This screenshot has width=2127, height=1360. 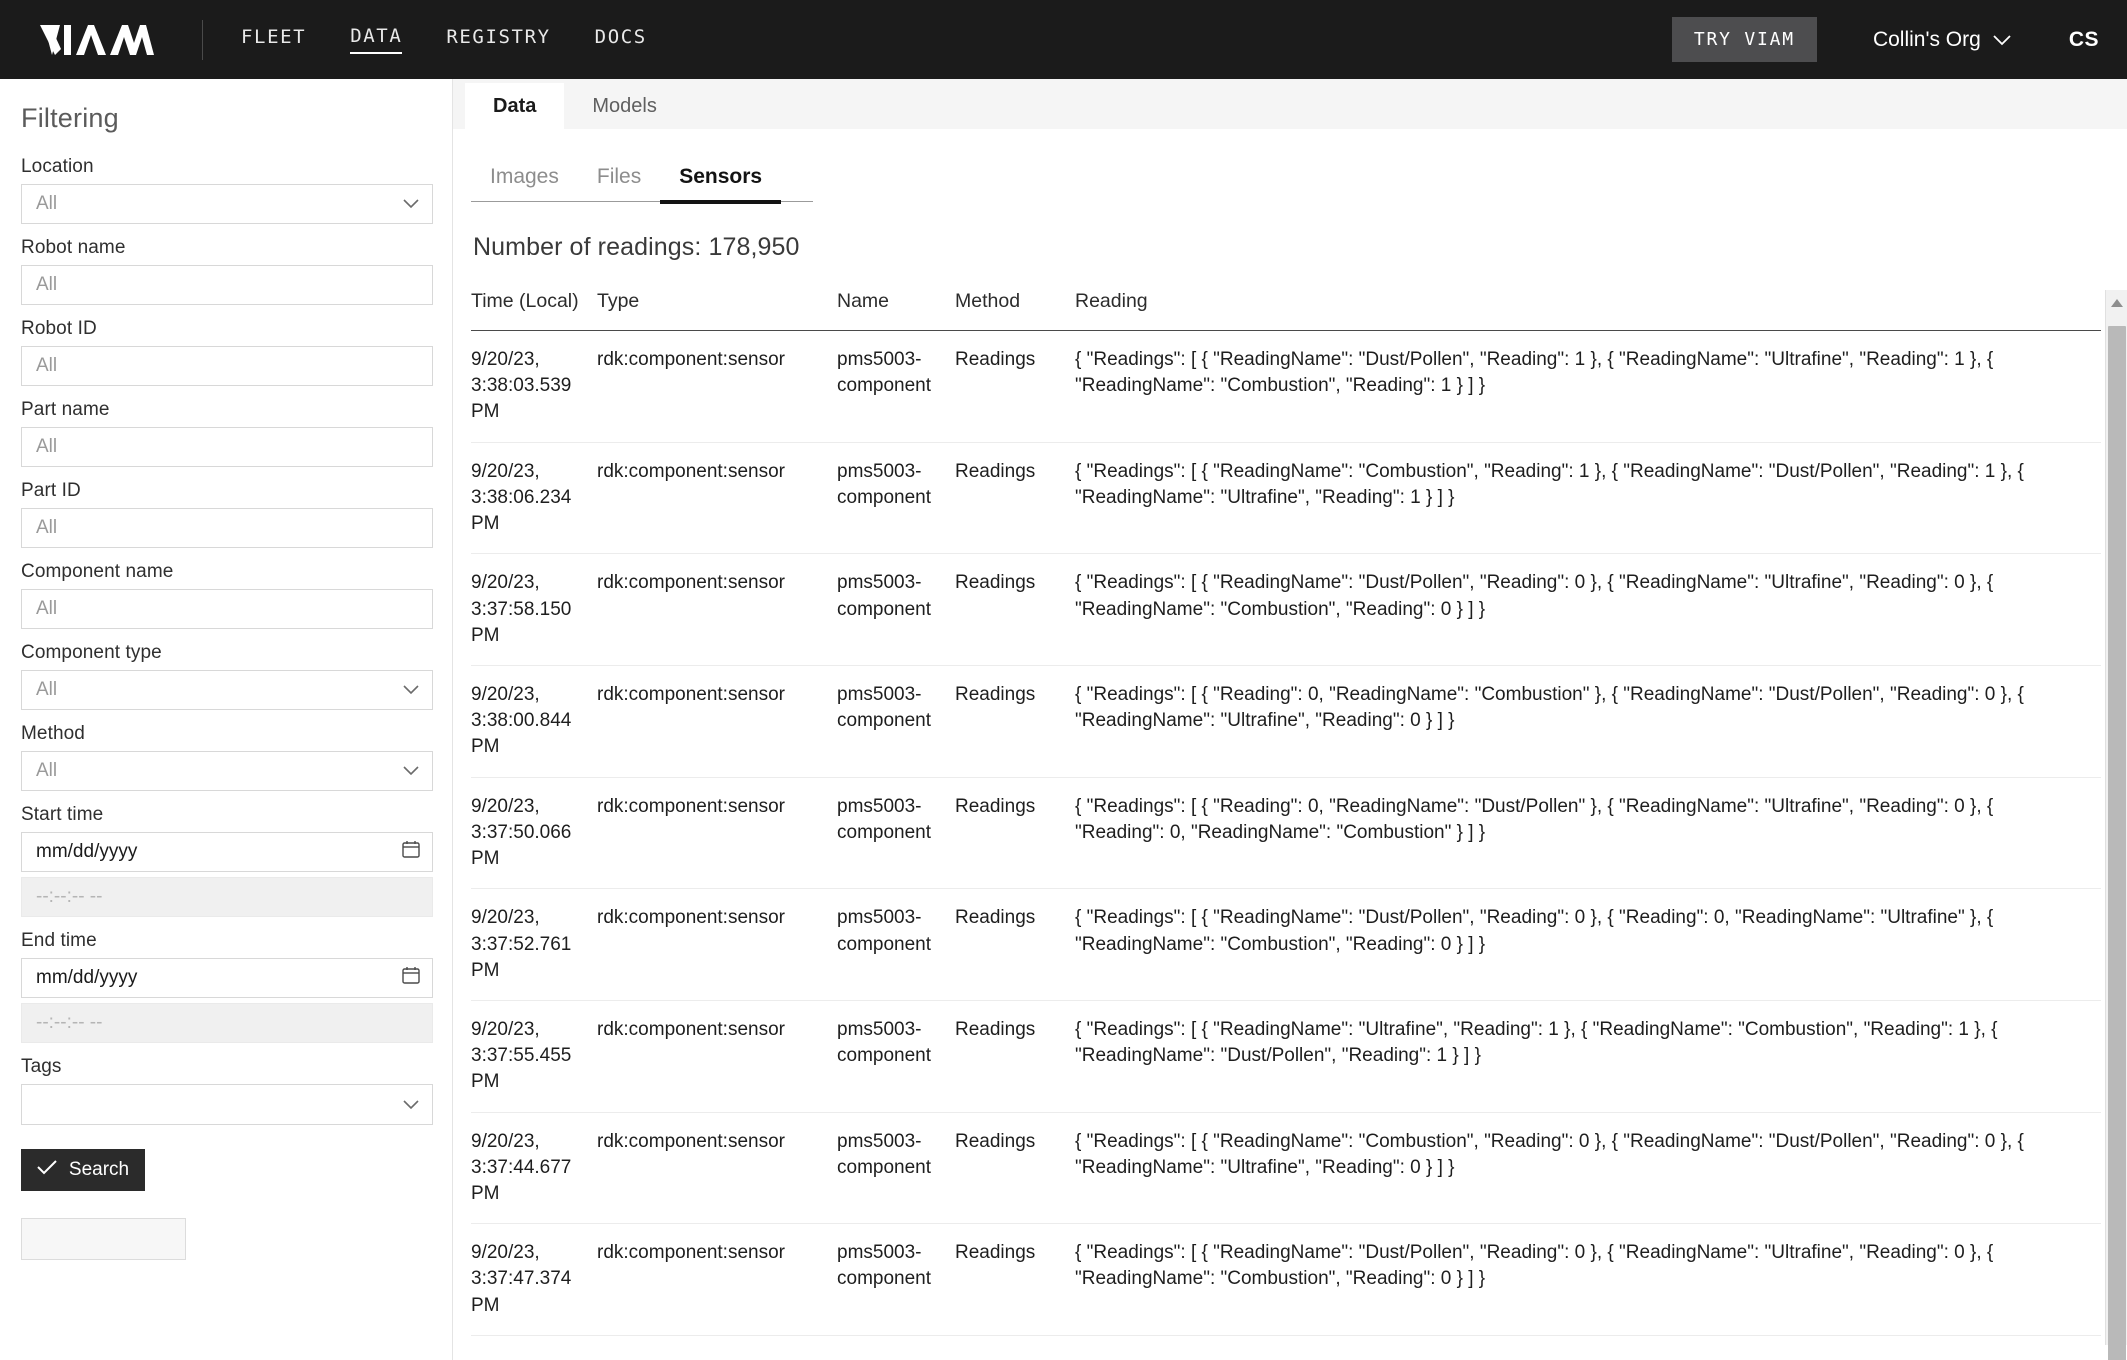 What do you see at coordinates (99, 1169) in the screenshot?
I see `search-button-label: Search` at bounding box center [99, 1169].